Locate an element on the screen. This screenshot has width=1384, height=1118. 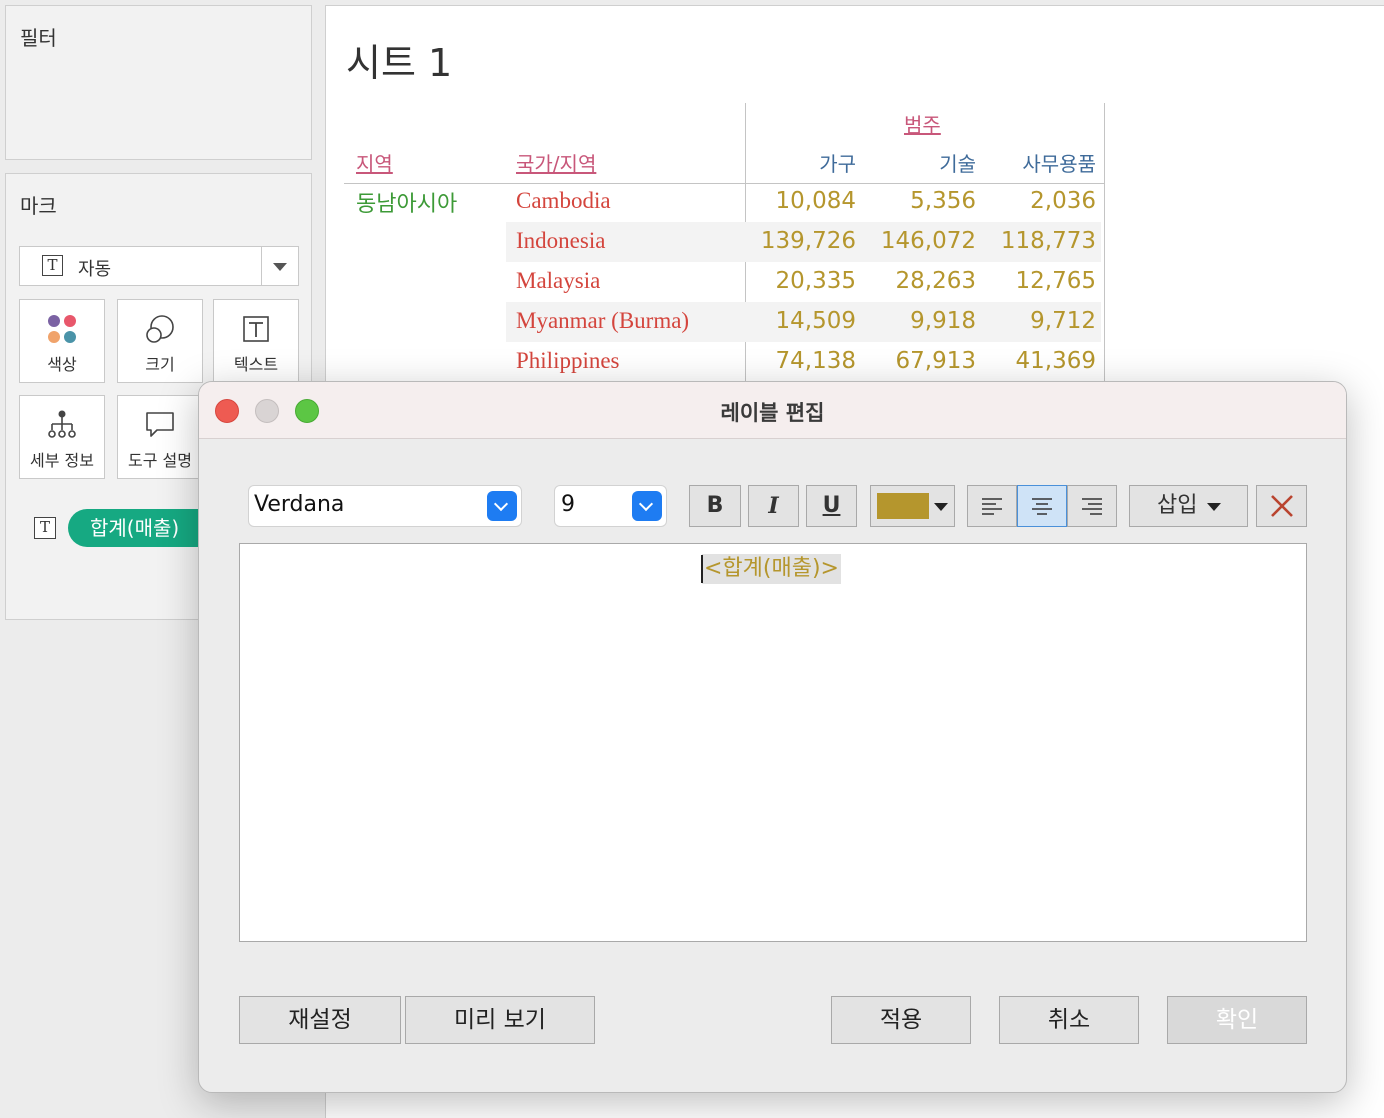
value-cell: 12,765 is located at coordinates (1038, 281).